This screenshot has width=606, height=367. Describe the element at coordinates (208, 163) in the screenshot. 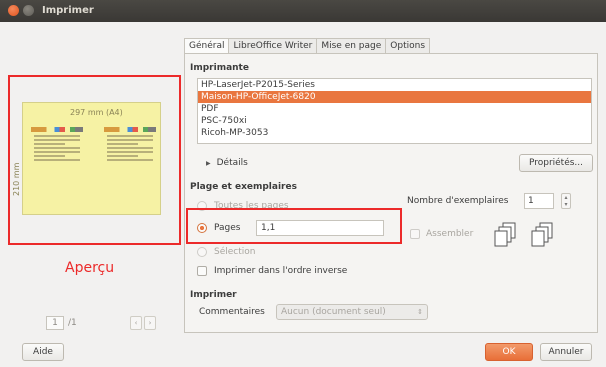

I see `expander-arrow-icon: ▶` at that location.